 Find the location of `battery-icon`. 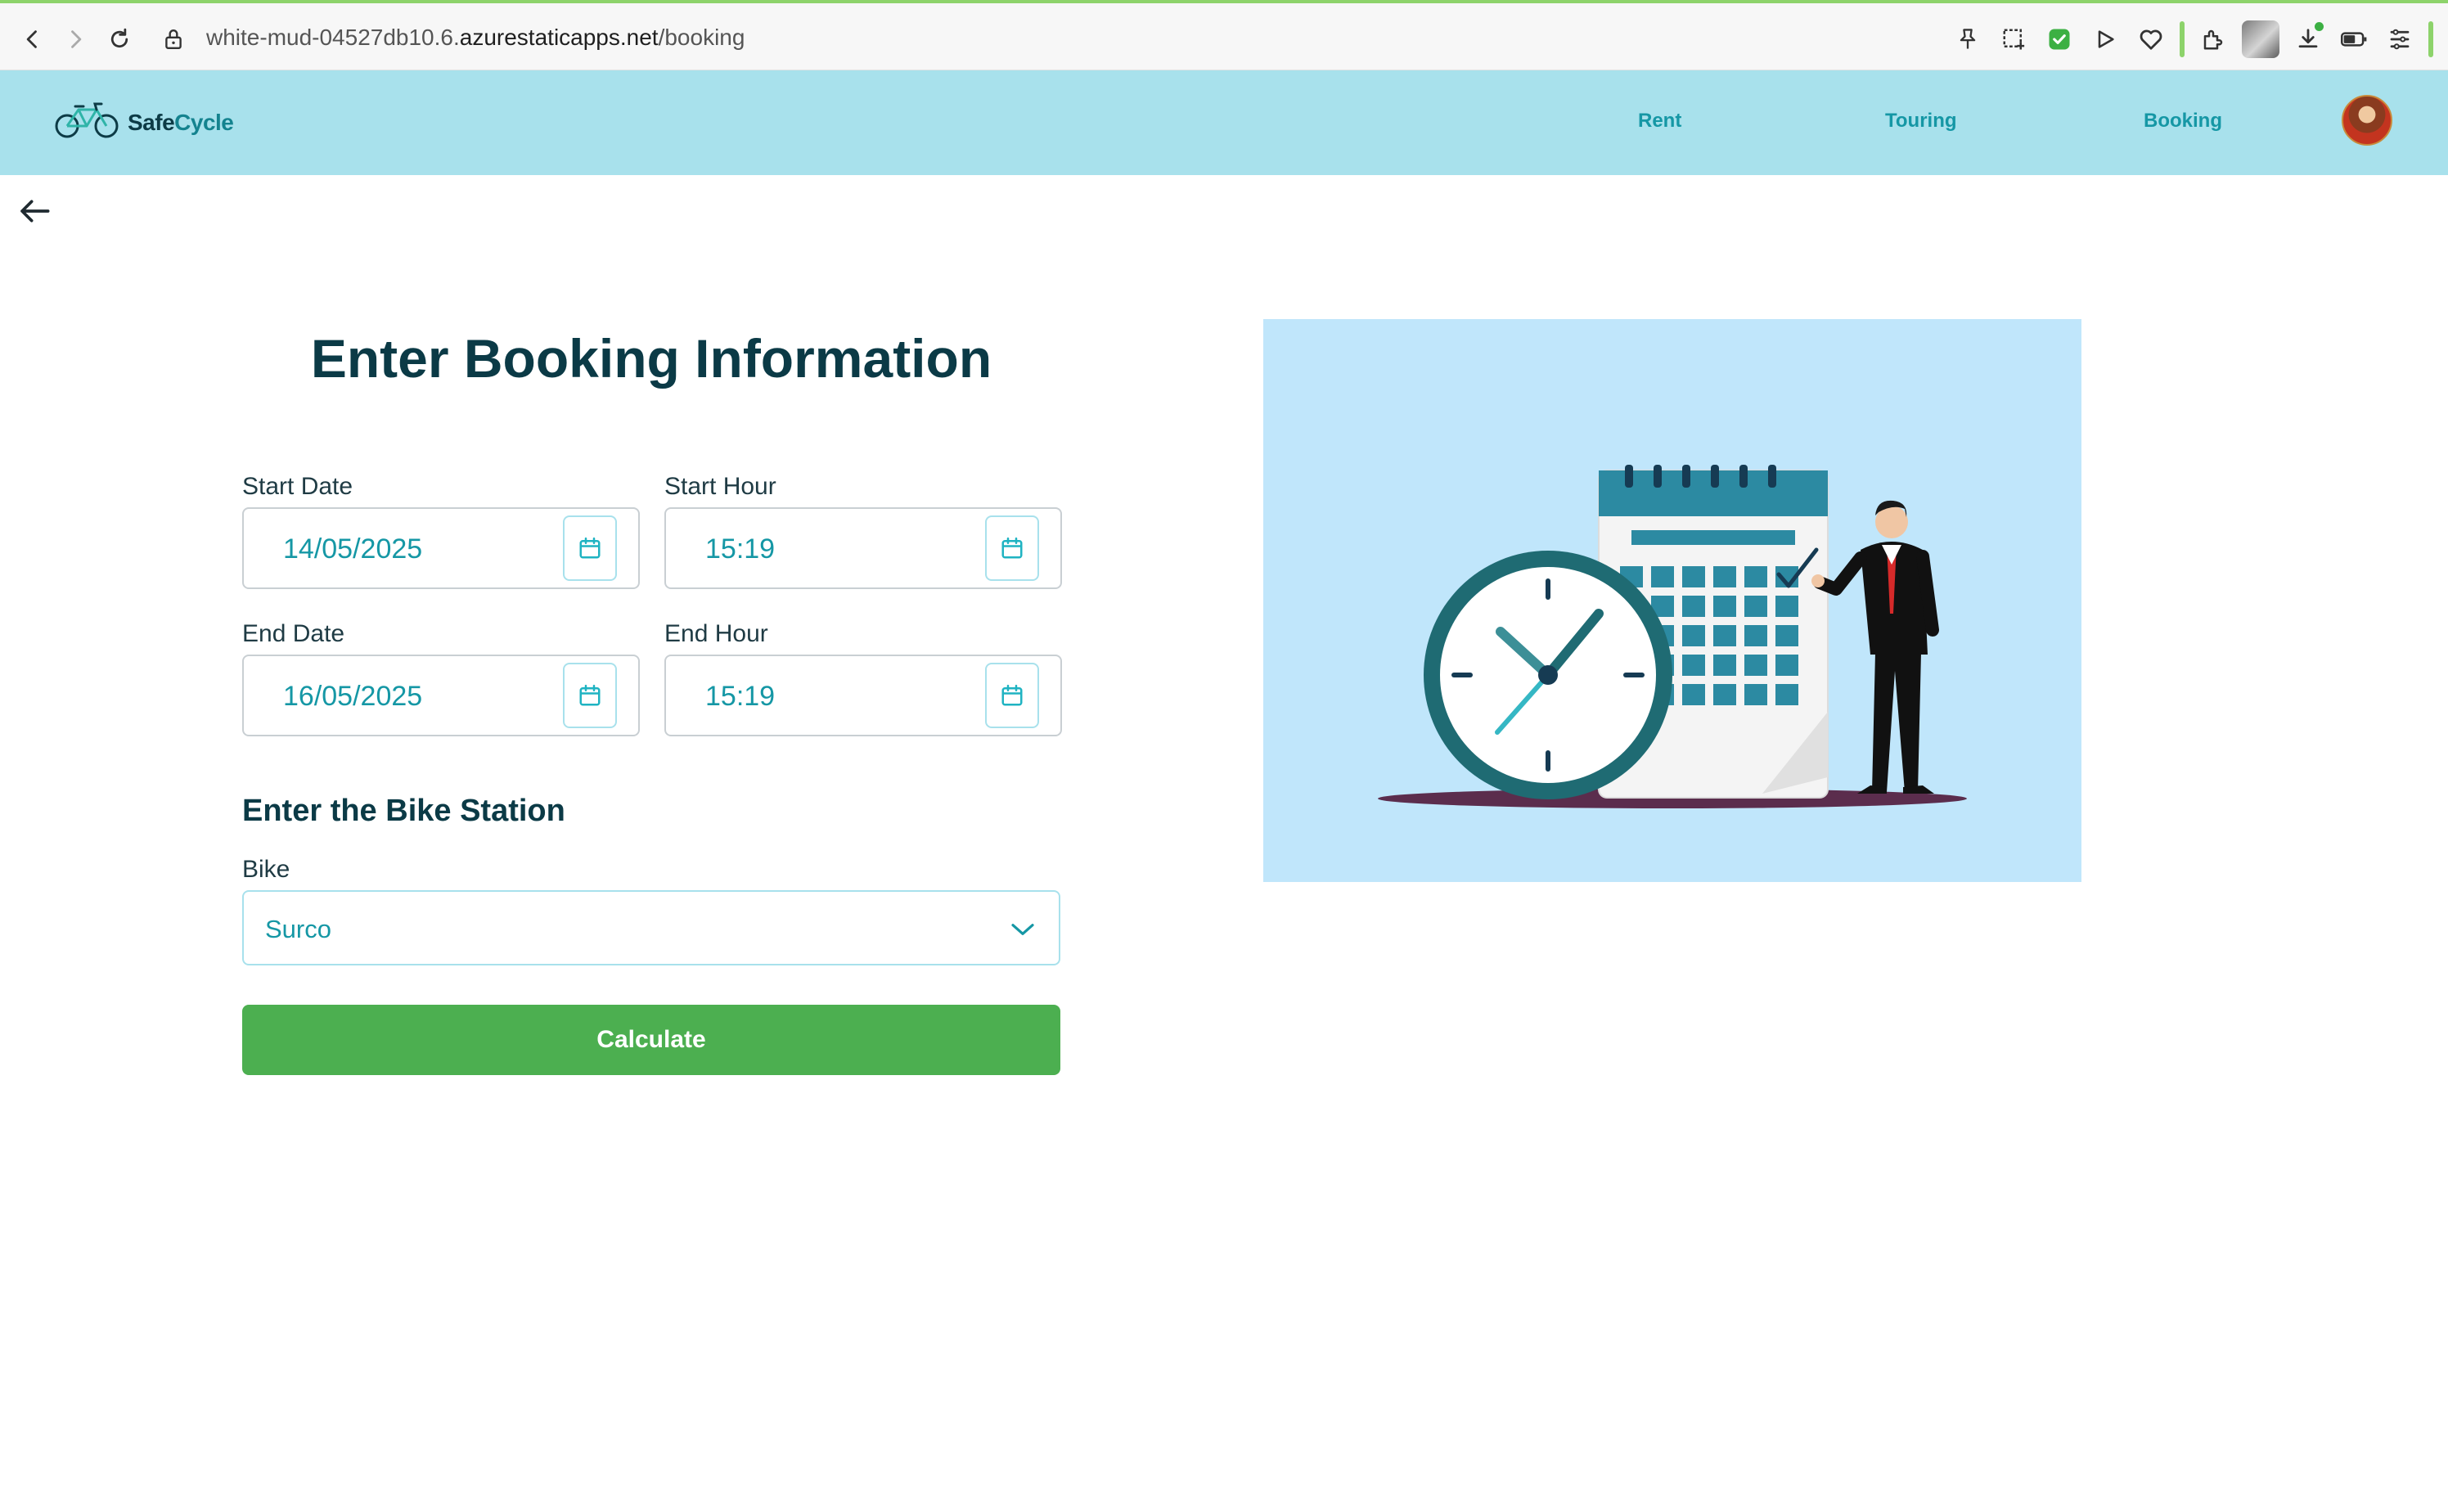

battery-icon is located at coordinates (2354, 39).